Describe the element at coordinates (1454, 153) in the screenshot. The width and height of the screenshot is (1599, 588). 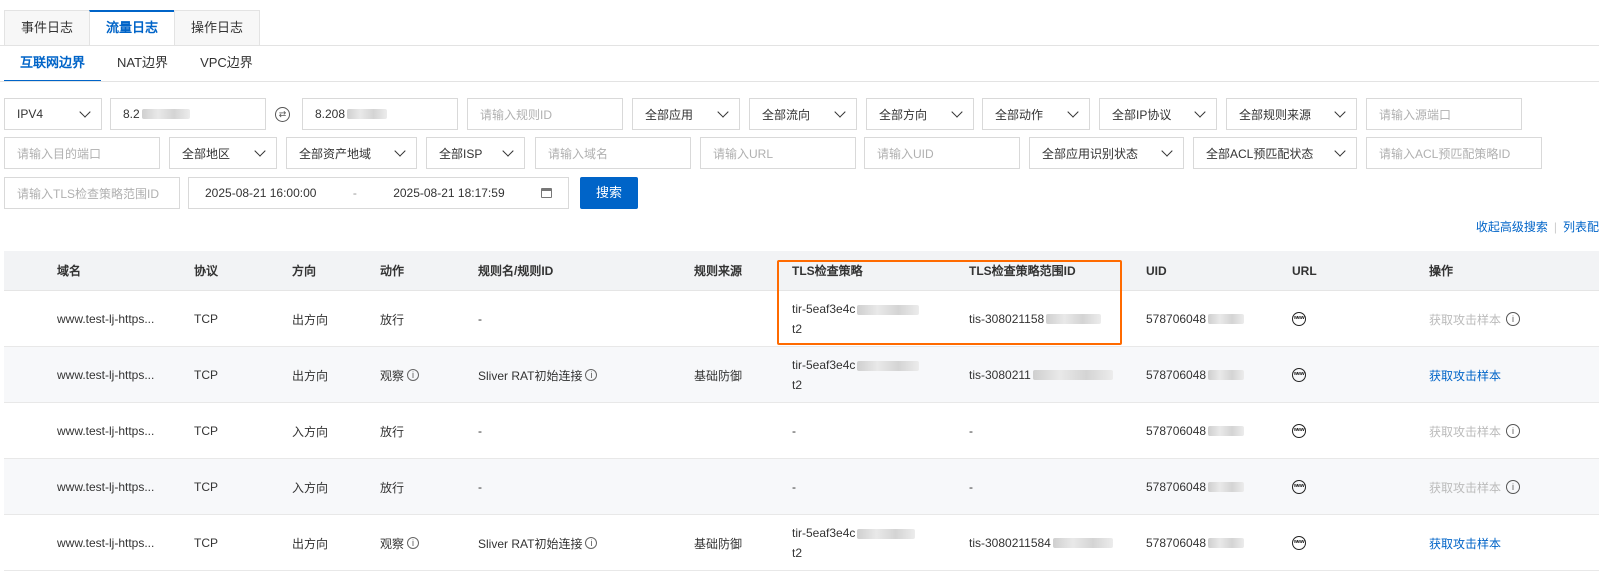
I see `acl-prematch-policy-input: 请输入ACL预匹配策略ID` at that location.